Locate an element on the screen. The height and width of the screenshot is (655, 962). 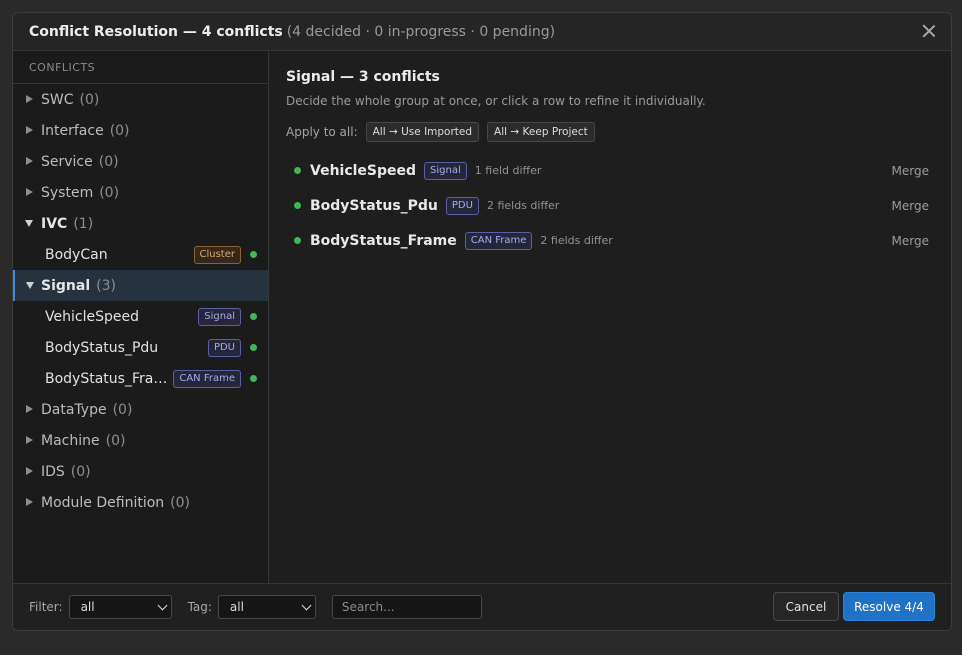
category-label: DataType is located at coordinates (74, 409).